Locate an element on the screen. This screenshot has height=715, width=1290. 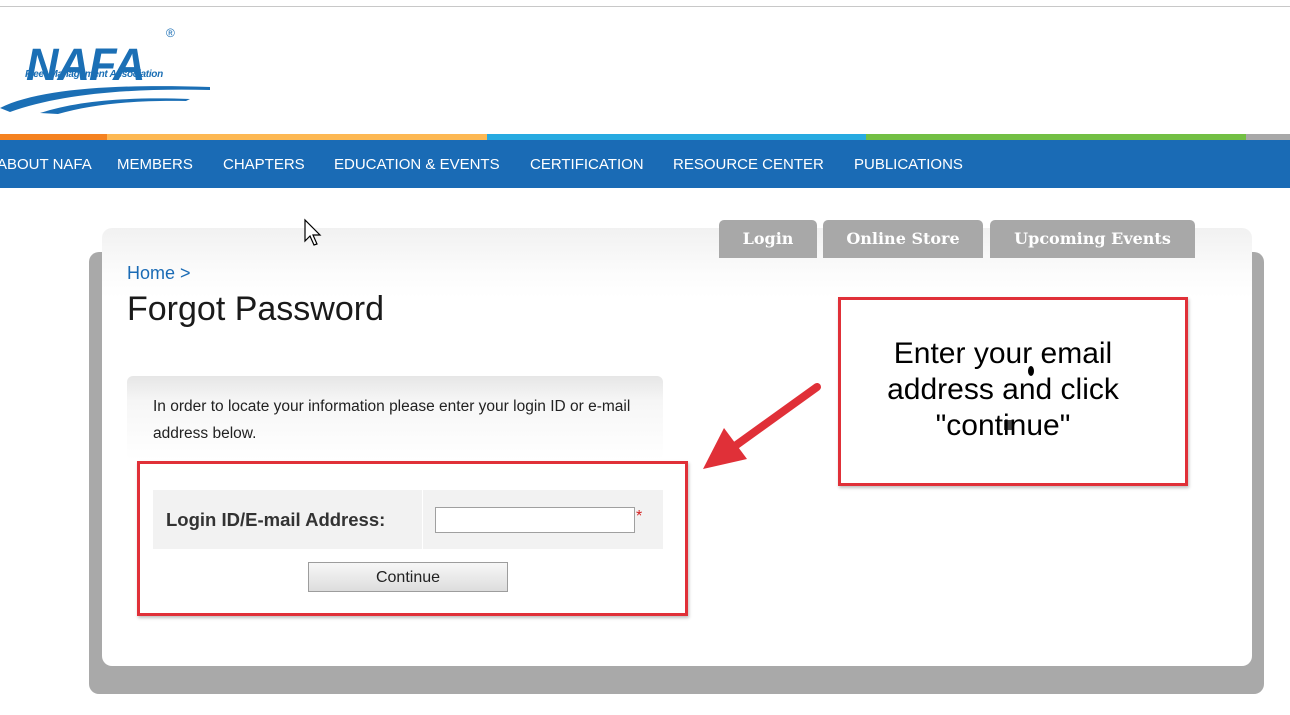
ink-mark-cursor is located at coordinates (1008, 425).